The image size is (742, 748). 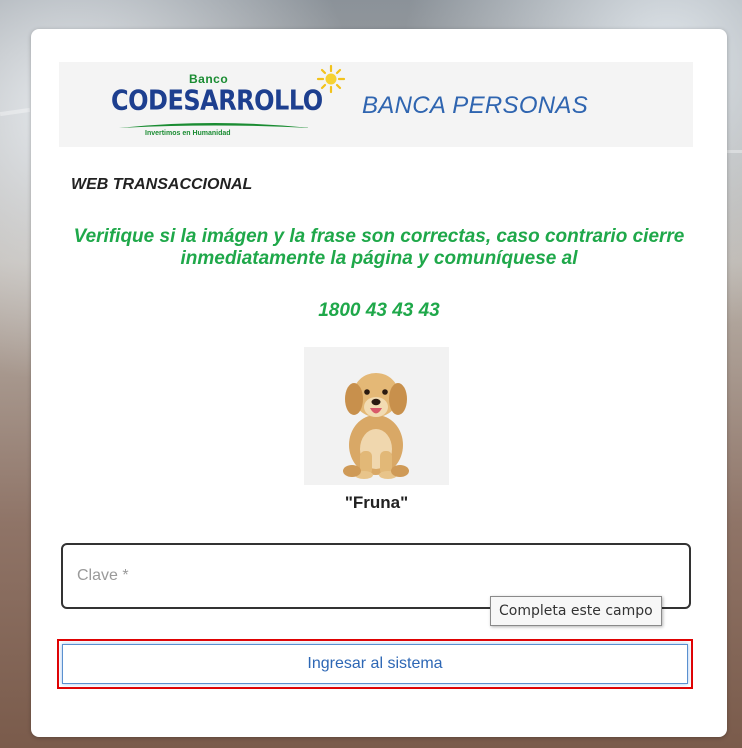 What do you see at coordinates (217, 100) in the screenshot?
I see `logo-name-text: CODESARROLLO` at bounding box center [217, 100].